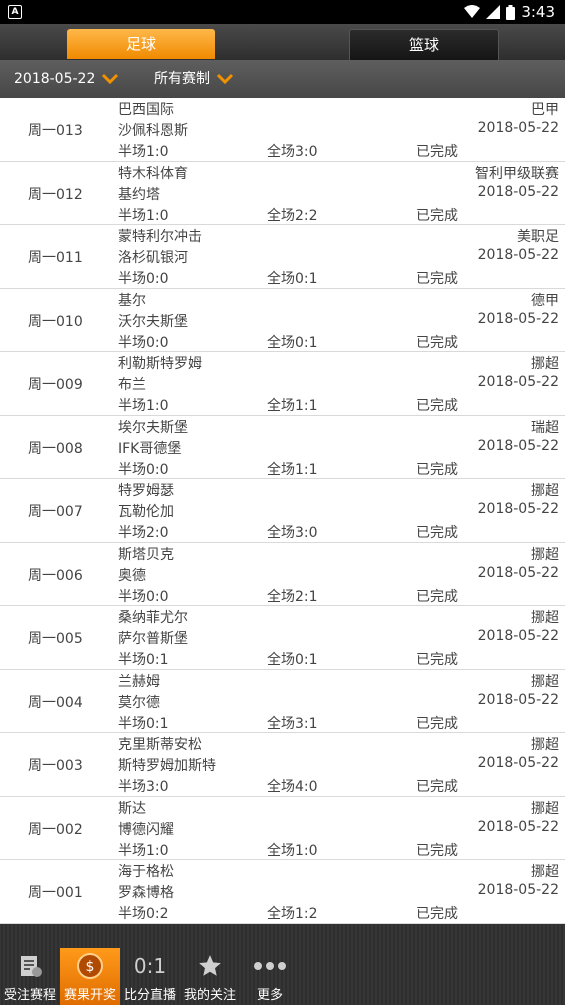  I want to click on nav-favorites: 我的关注, so click(210, 976).